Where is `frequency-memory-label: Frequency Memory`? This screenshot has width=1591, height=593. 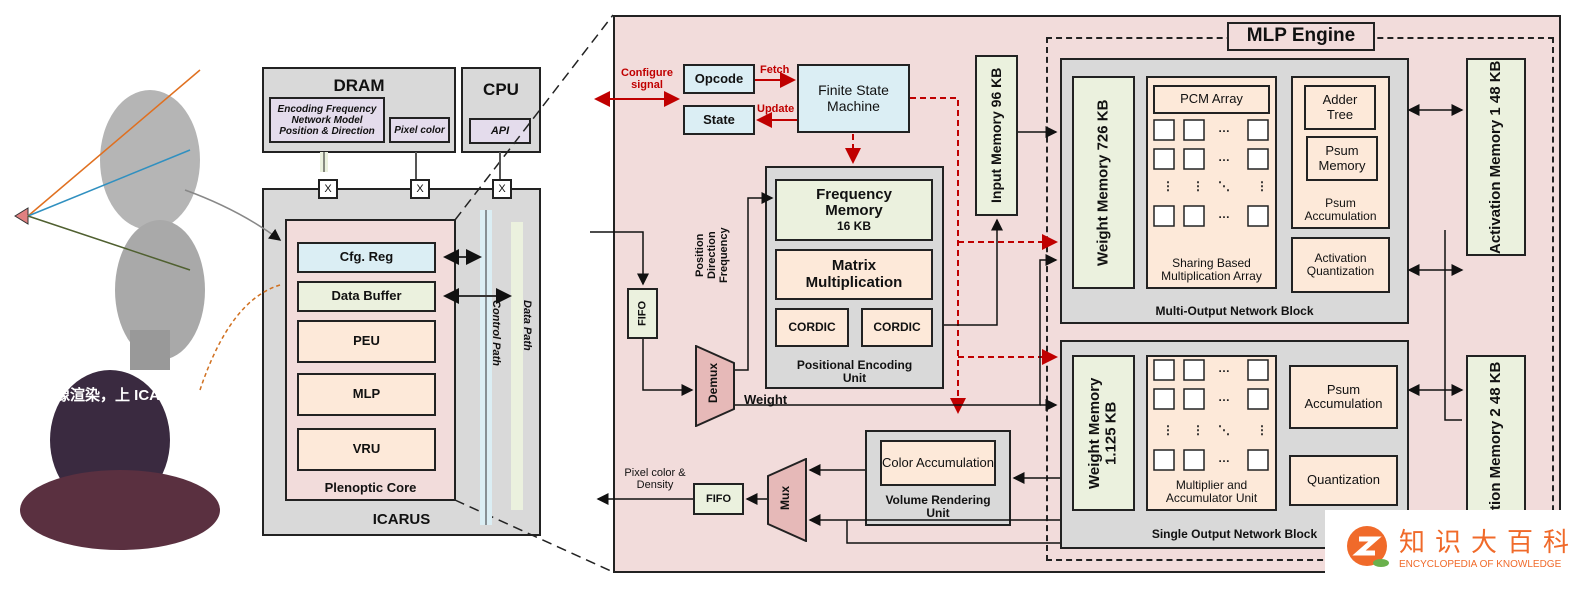
frequency-memory-label: Frequency Memory is located at coordinates (854, 202).